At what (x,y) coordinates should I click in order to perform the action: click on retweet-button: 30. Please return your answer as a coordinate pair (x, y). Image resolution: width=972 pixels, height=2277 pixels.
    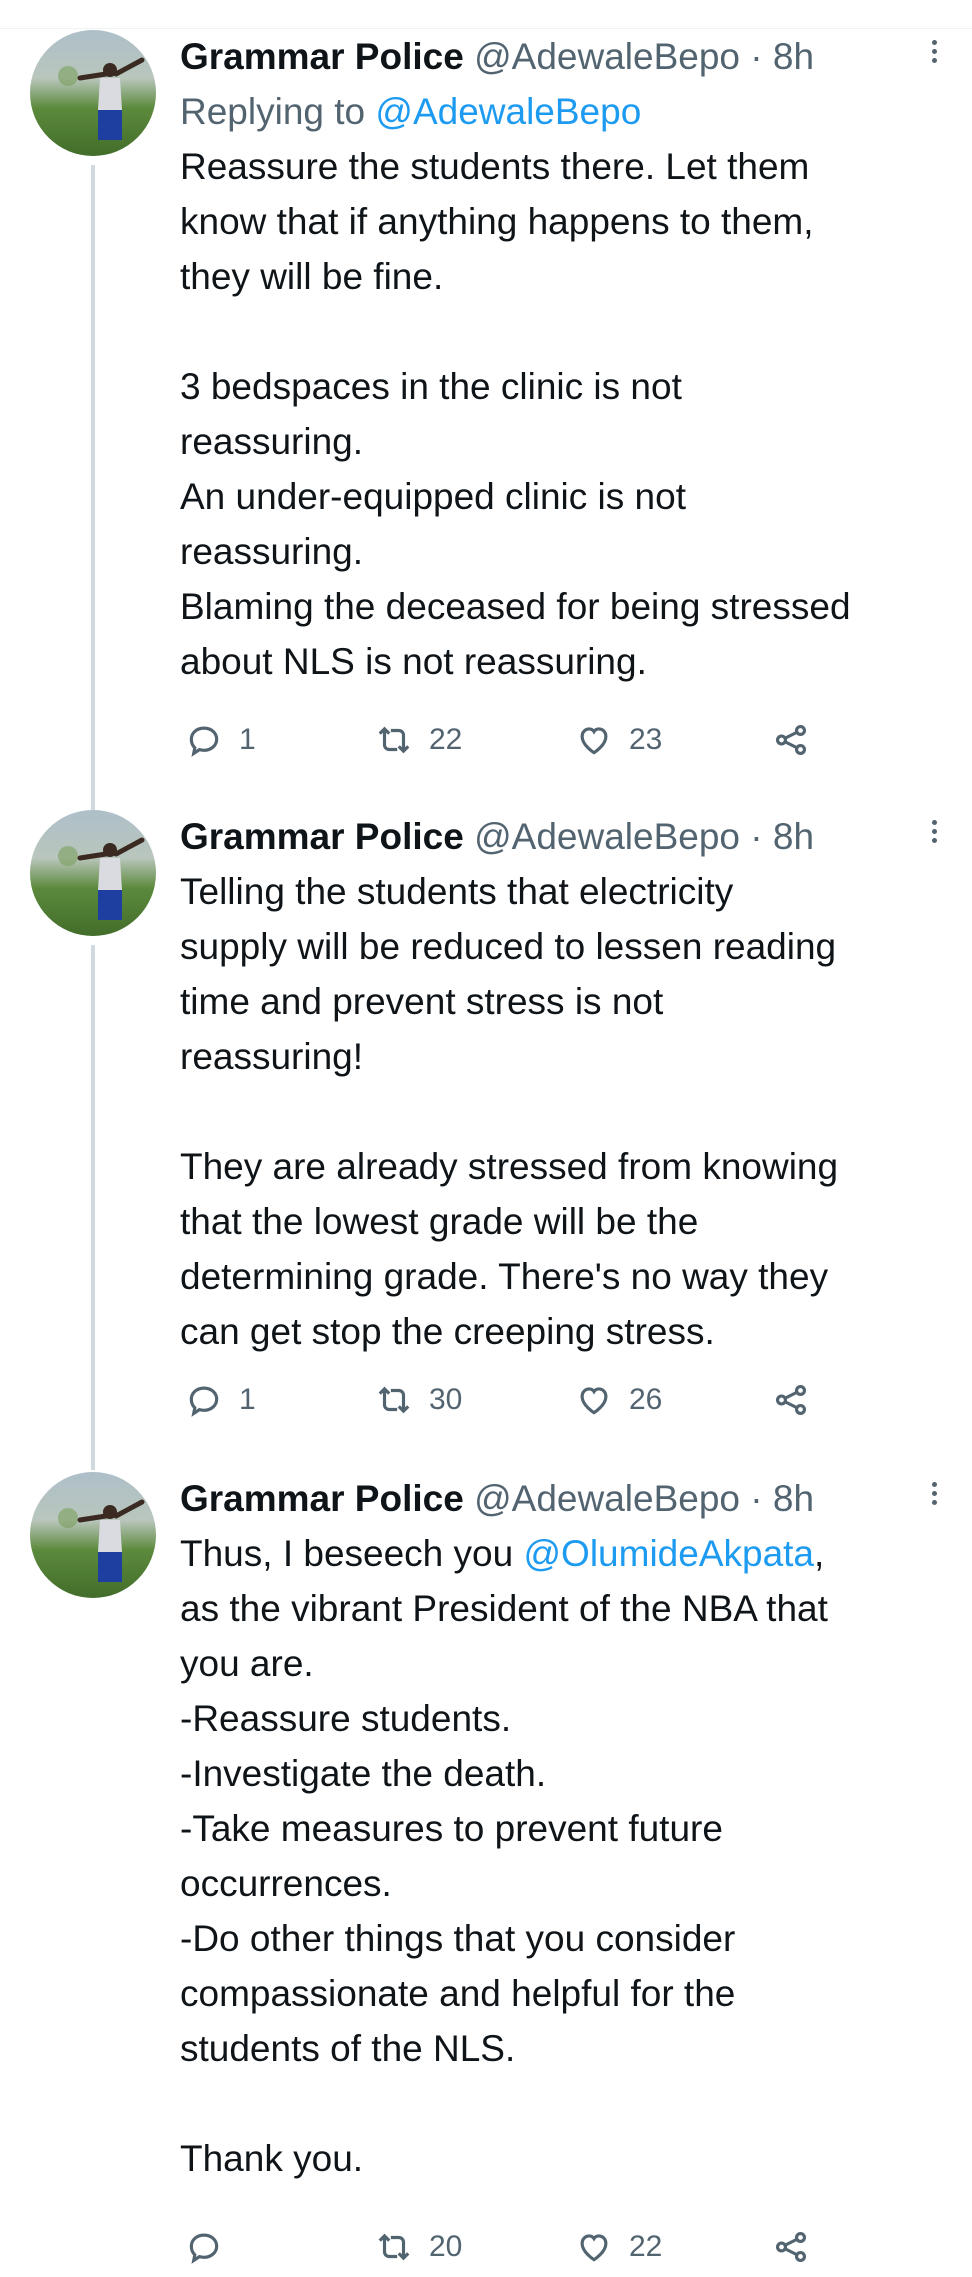
    Looking at the image, I should click on (418, 1400).